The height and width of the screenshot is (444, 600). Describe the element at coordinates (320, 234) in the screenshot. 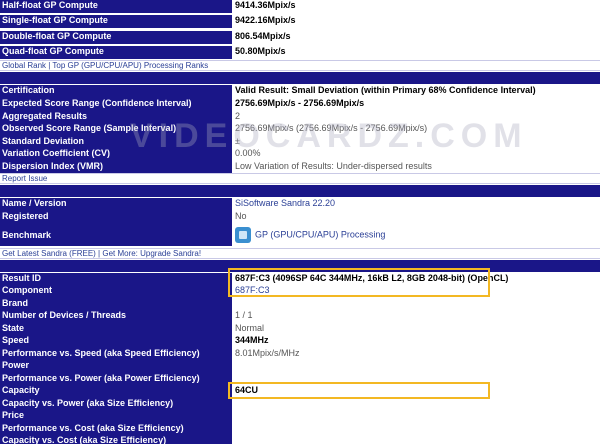

I see `benchmark-label: GP (GPU/CPU/APU) Processing` at that location.